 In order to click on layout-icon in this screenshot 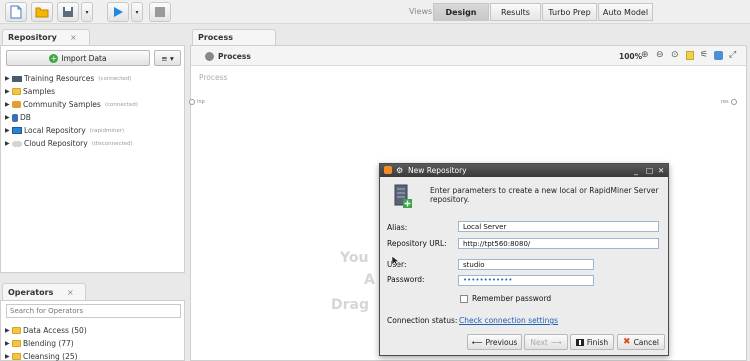, I will do `click(718, 55)`.